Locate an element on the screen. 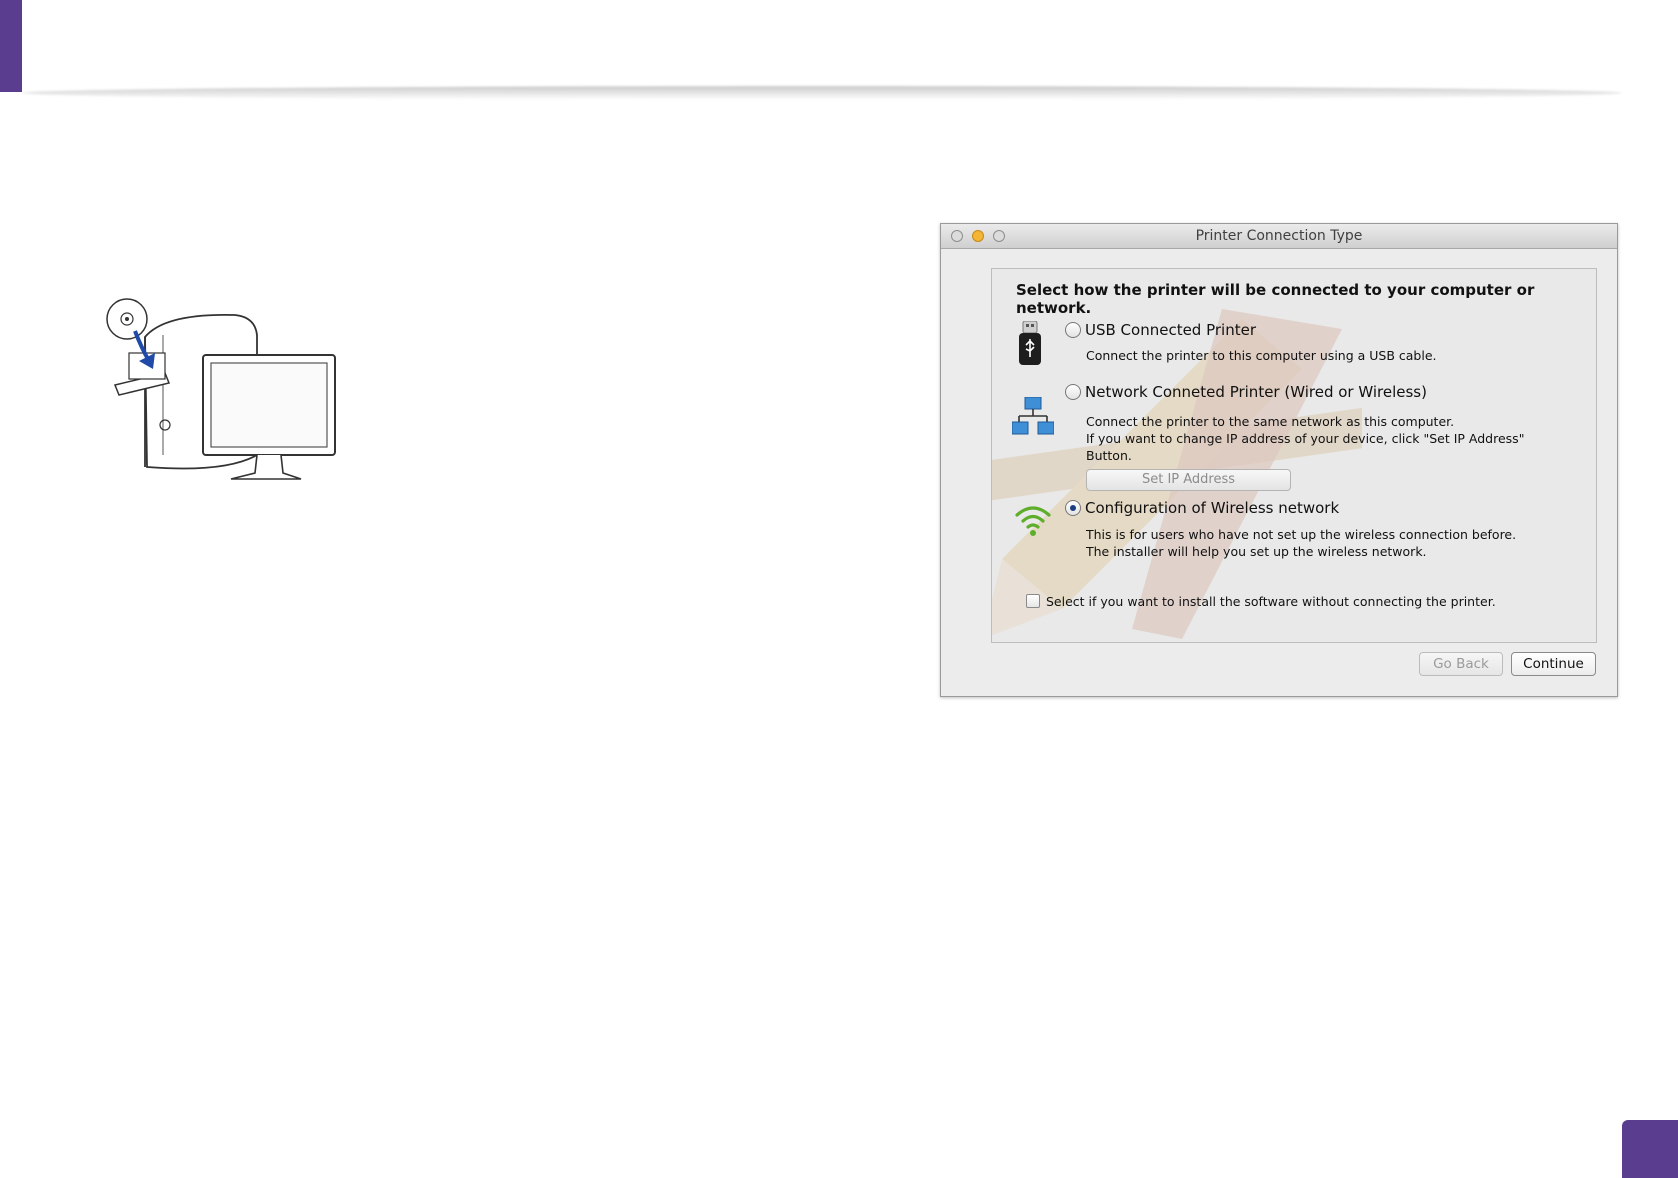  page-number-tab is located at coordinates (1650, 1149).